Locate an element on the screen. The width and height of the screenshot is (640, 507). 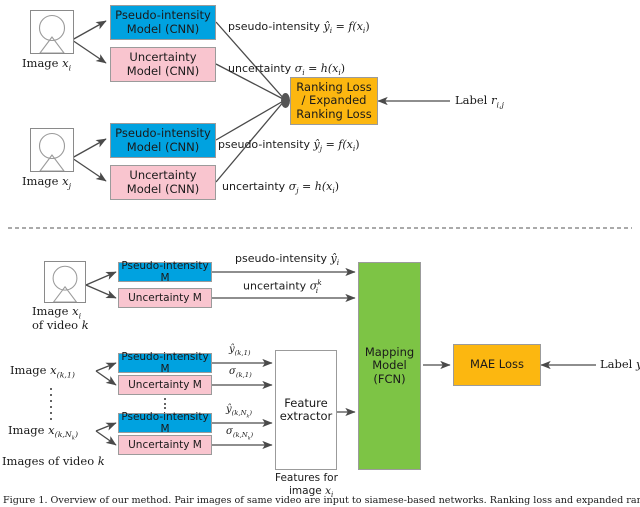
yhat-kNk-sub: (k,Nk) is located at coordinates (241, 414).